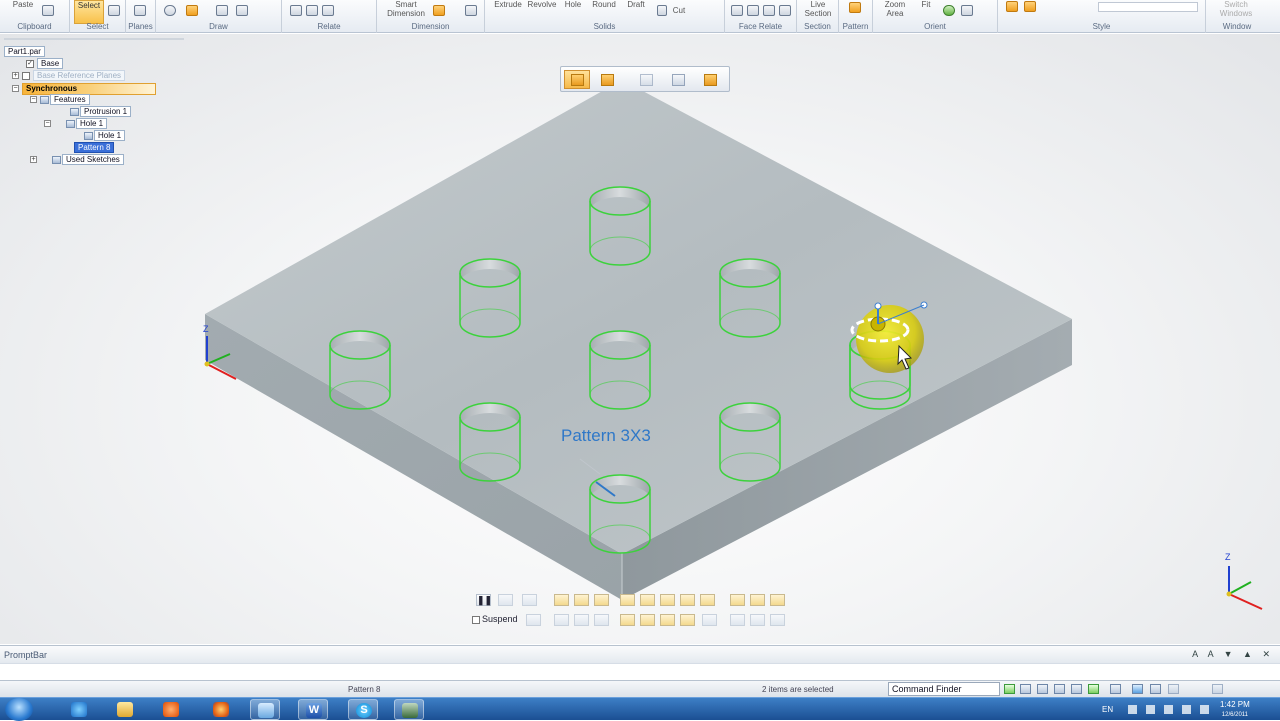 The height and width of the screenshot is (721, 1280). Describe the element at coordinates (476, 619) in the screenshot. I see `suspend-checkbox` at that location.